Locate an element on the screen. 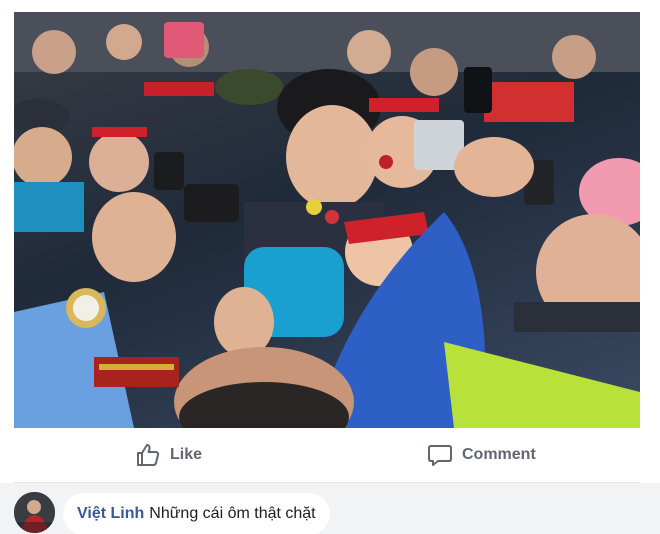 The height and width of the screenshot is (534, 660). comment-button: Comment is located at coordinates (481, 455).